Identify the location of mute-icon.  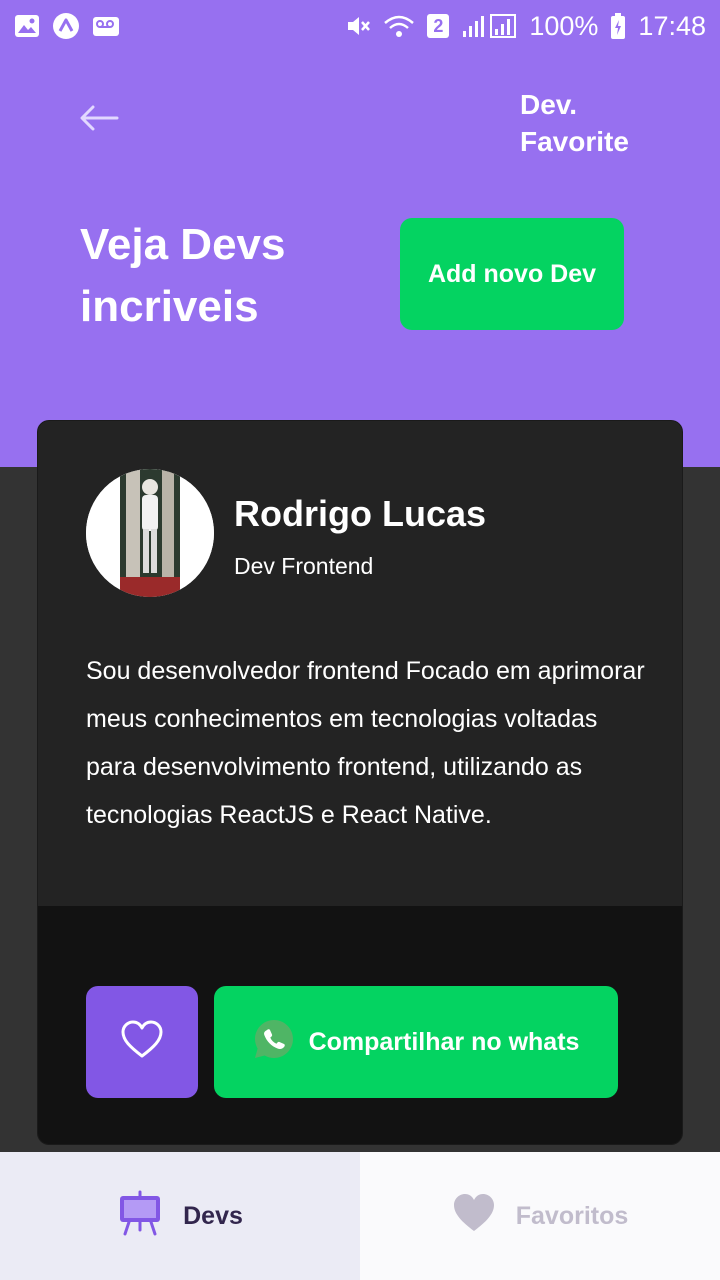
(358, 26).